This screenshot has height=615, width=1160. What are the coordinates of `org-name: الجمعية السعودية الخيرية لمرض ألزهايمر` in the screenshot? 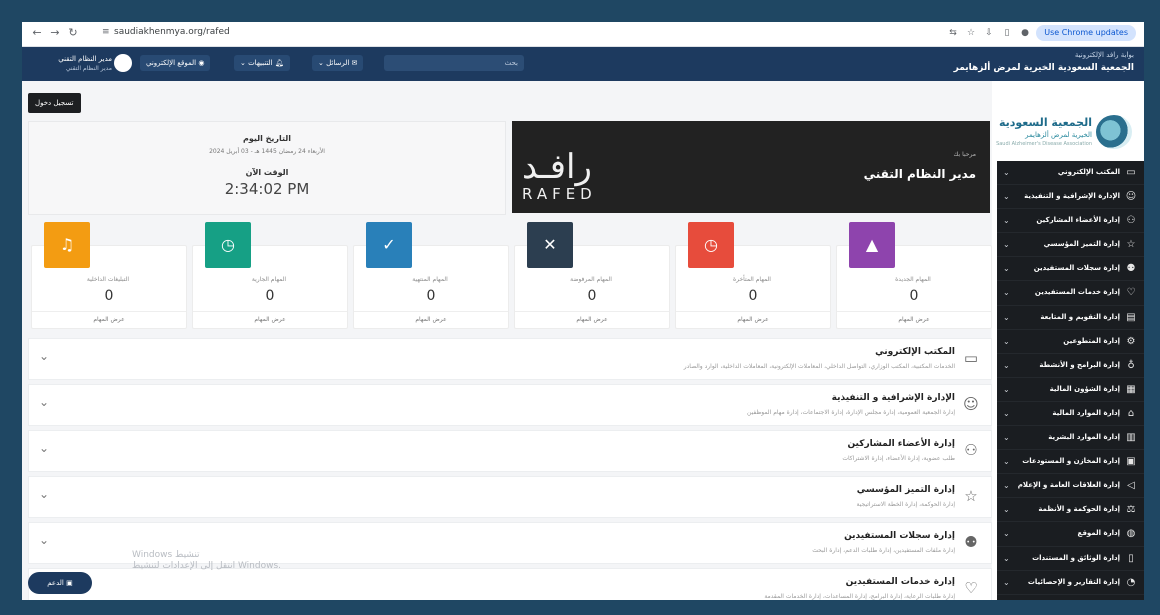 It's located at (1044, 68).